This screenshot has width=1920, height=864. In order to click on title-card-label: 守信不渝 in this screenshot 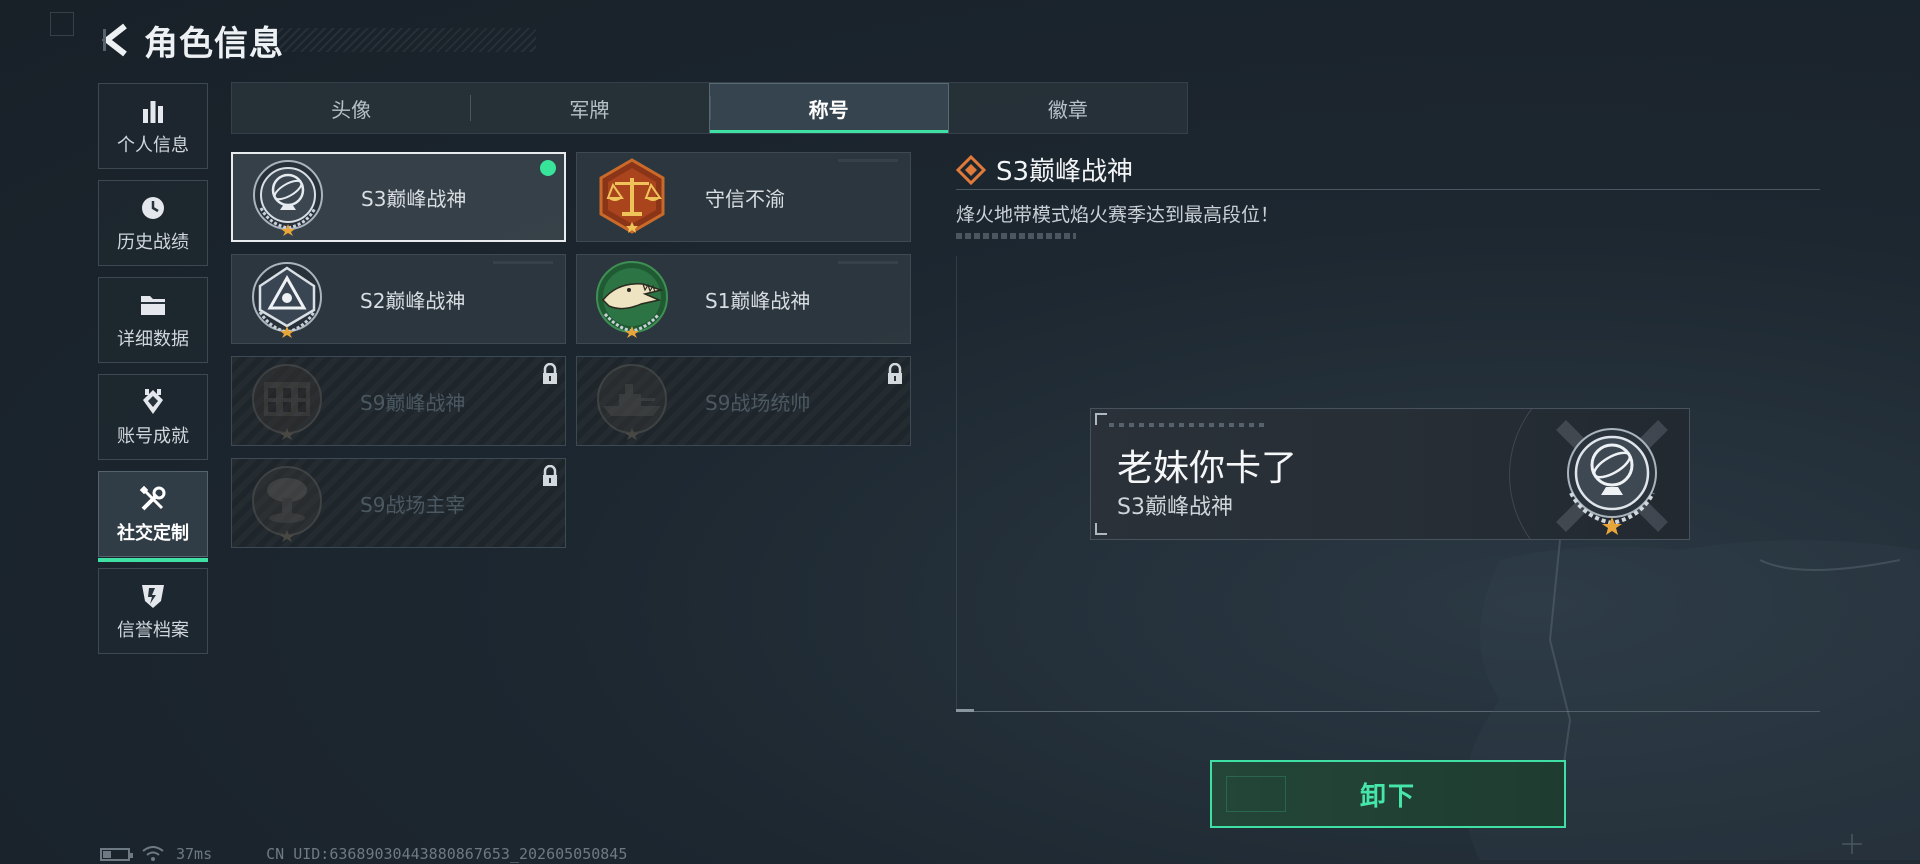, I will do `click(745, 198)`.